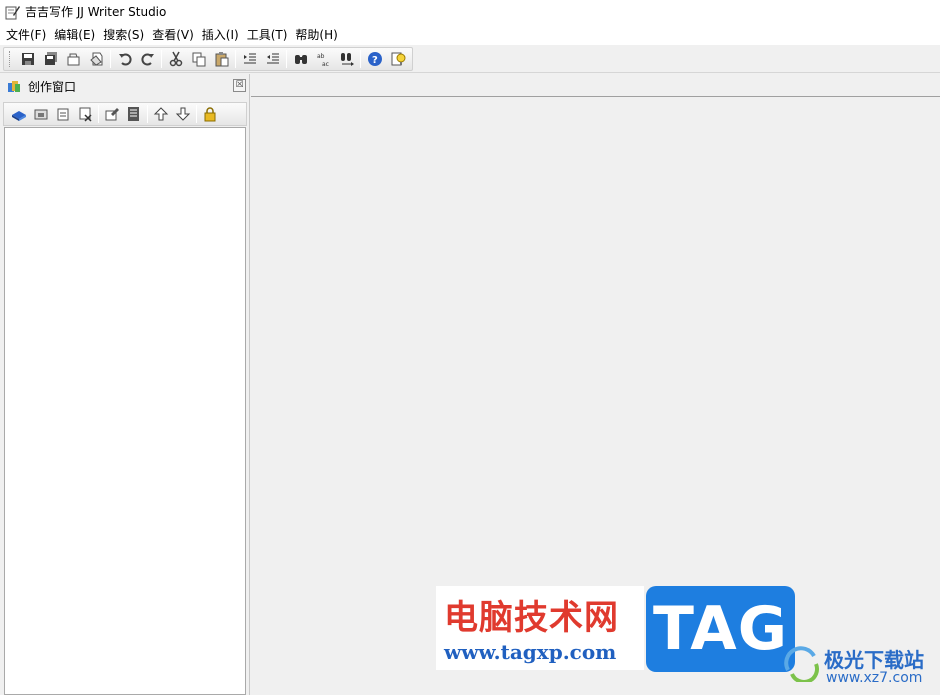  Describe the element at coordinates (173, 34) in the screenshot. I see `menu-view: 查看(V)` at that location.